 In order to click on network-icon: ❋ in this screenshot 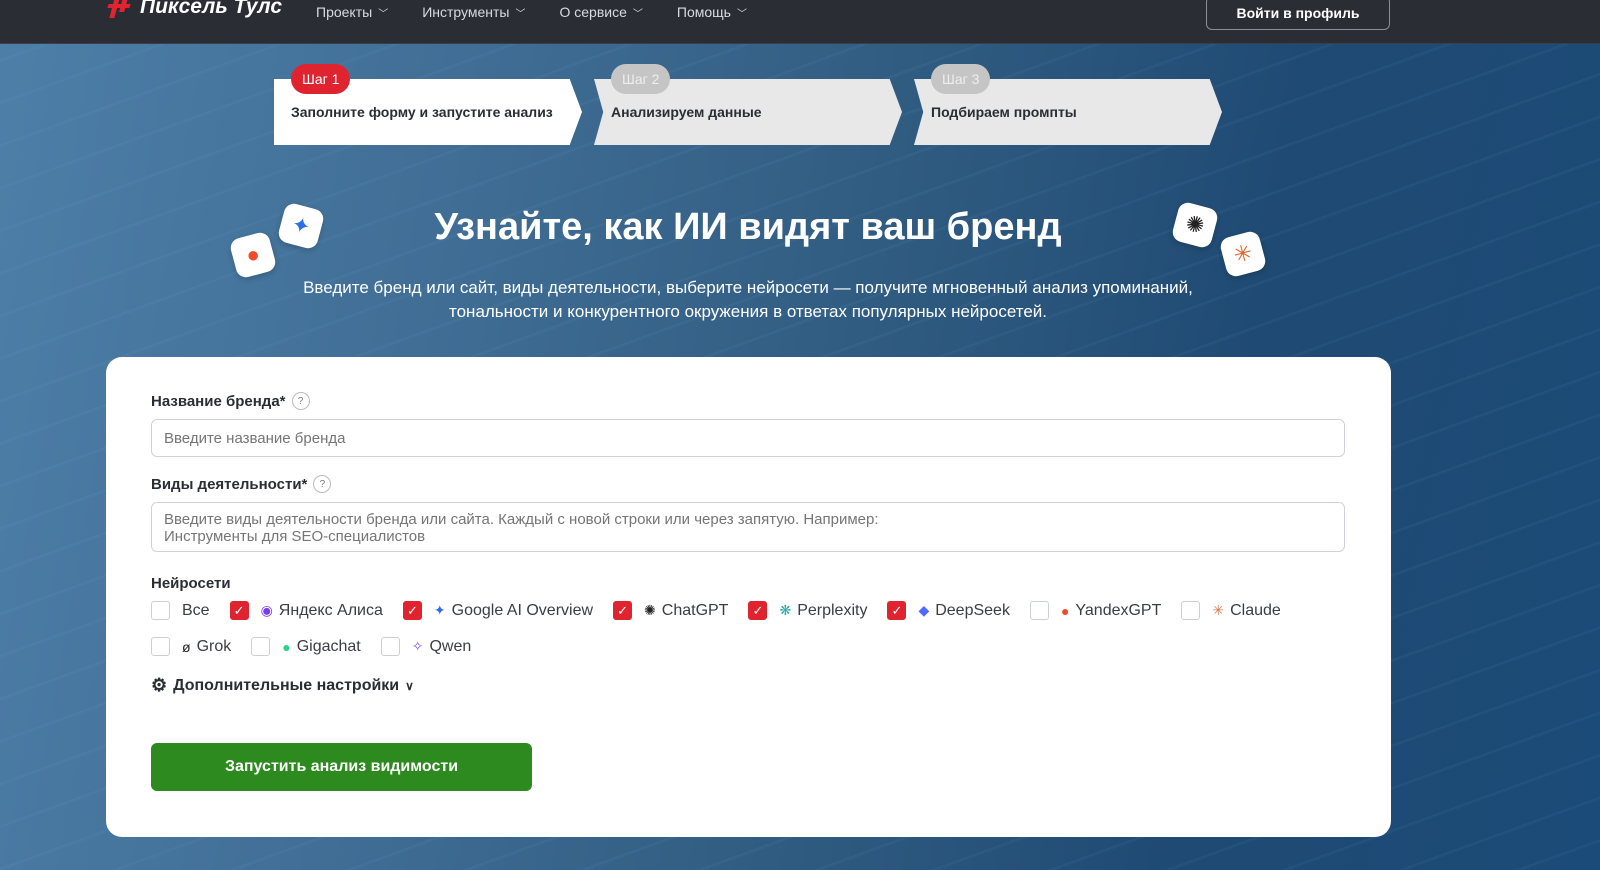, I will do `click(785, 610)`.